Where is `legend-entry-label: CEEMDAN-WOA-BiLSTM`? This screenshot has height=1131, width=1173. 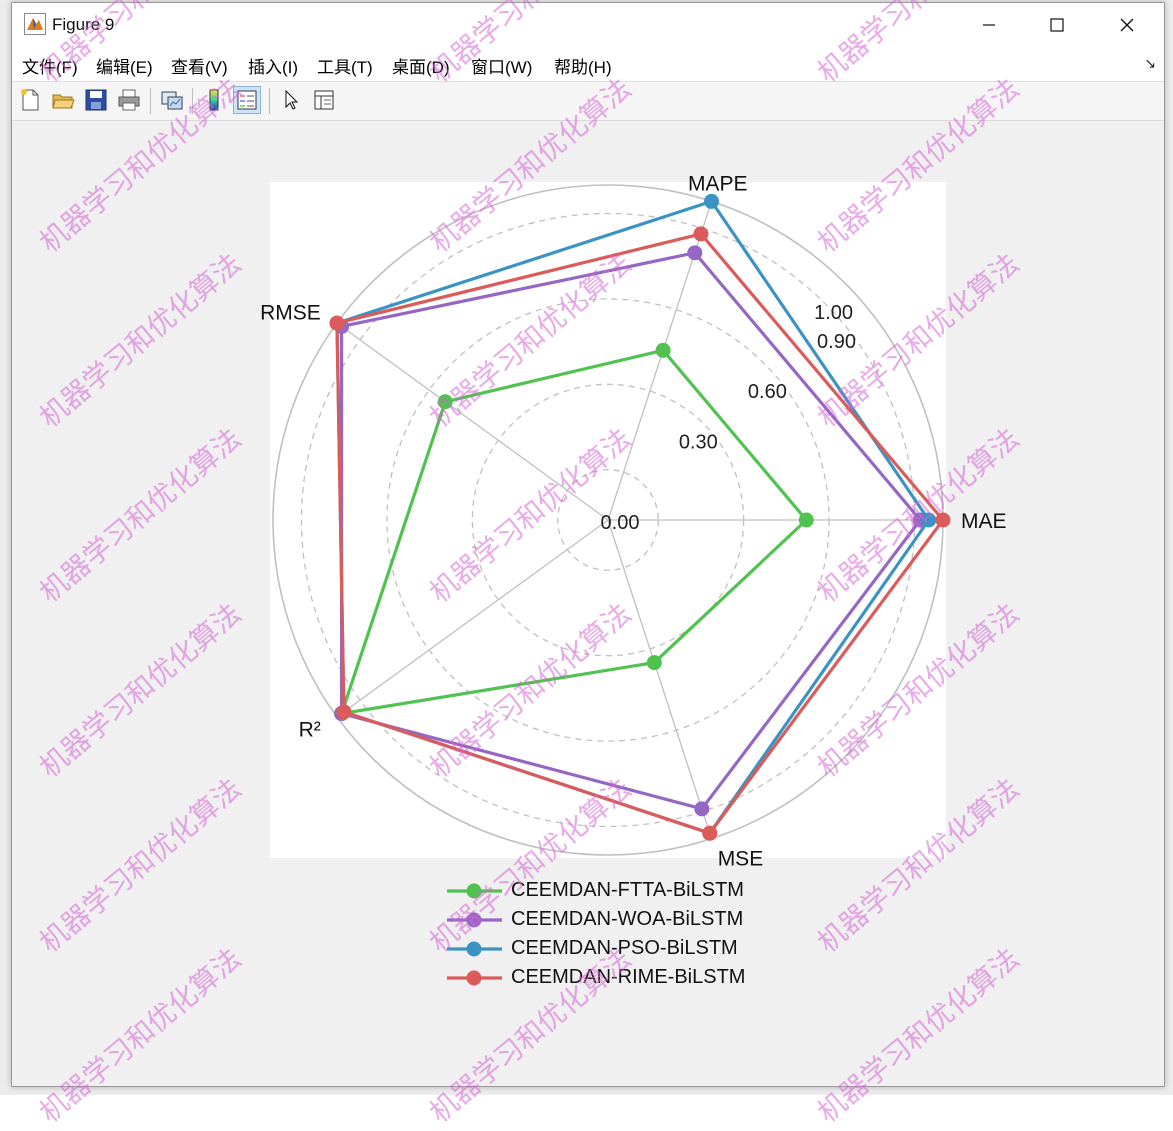
legend-entry-label: CEEMDAN-WOA-BiLSTM is located at coordinates (627, 919).